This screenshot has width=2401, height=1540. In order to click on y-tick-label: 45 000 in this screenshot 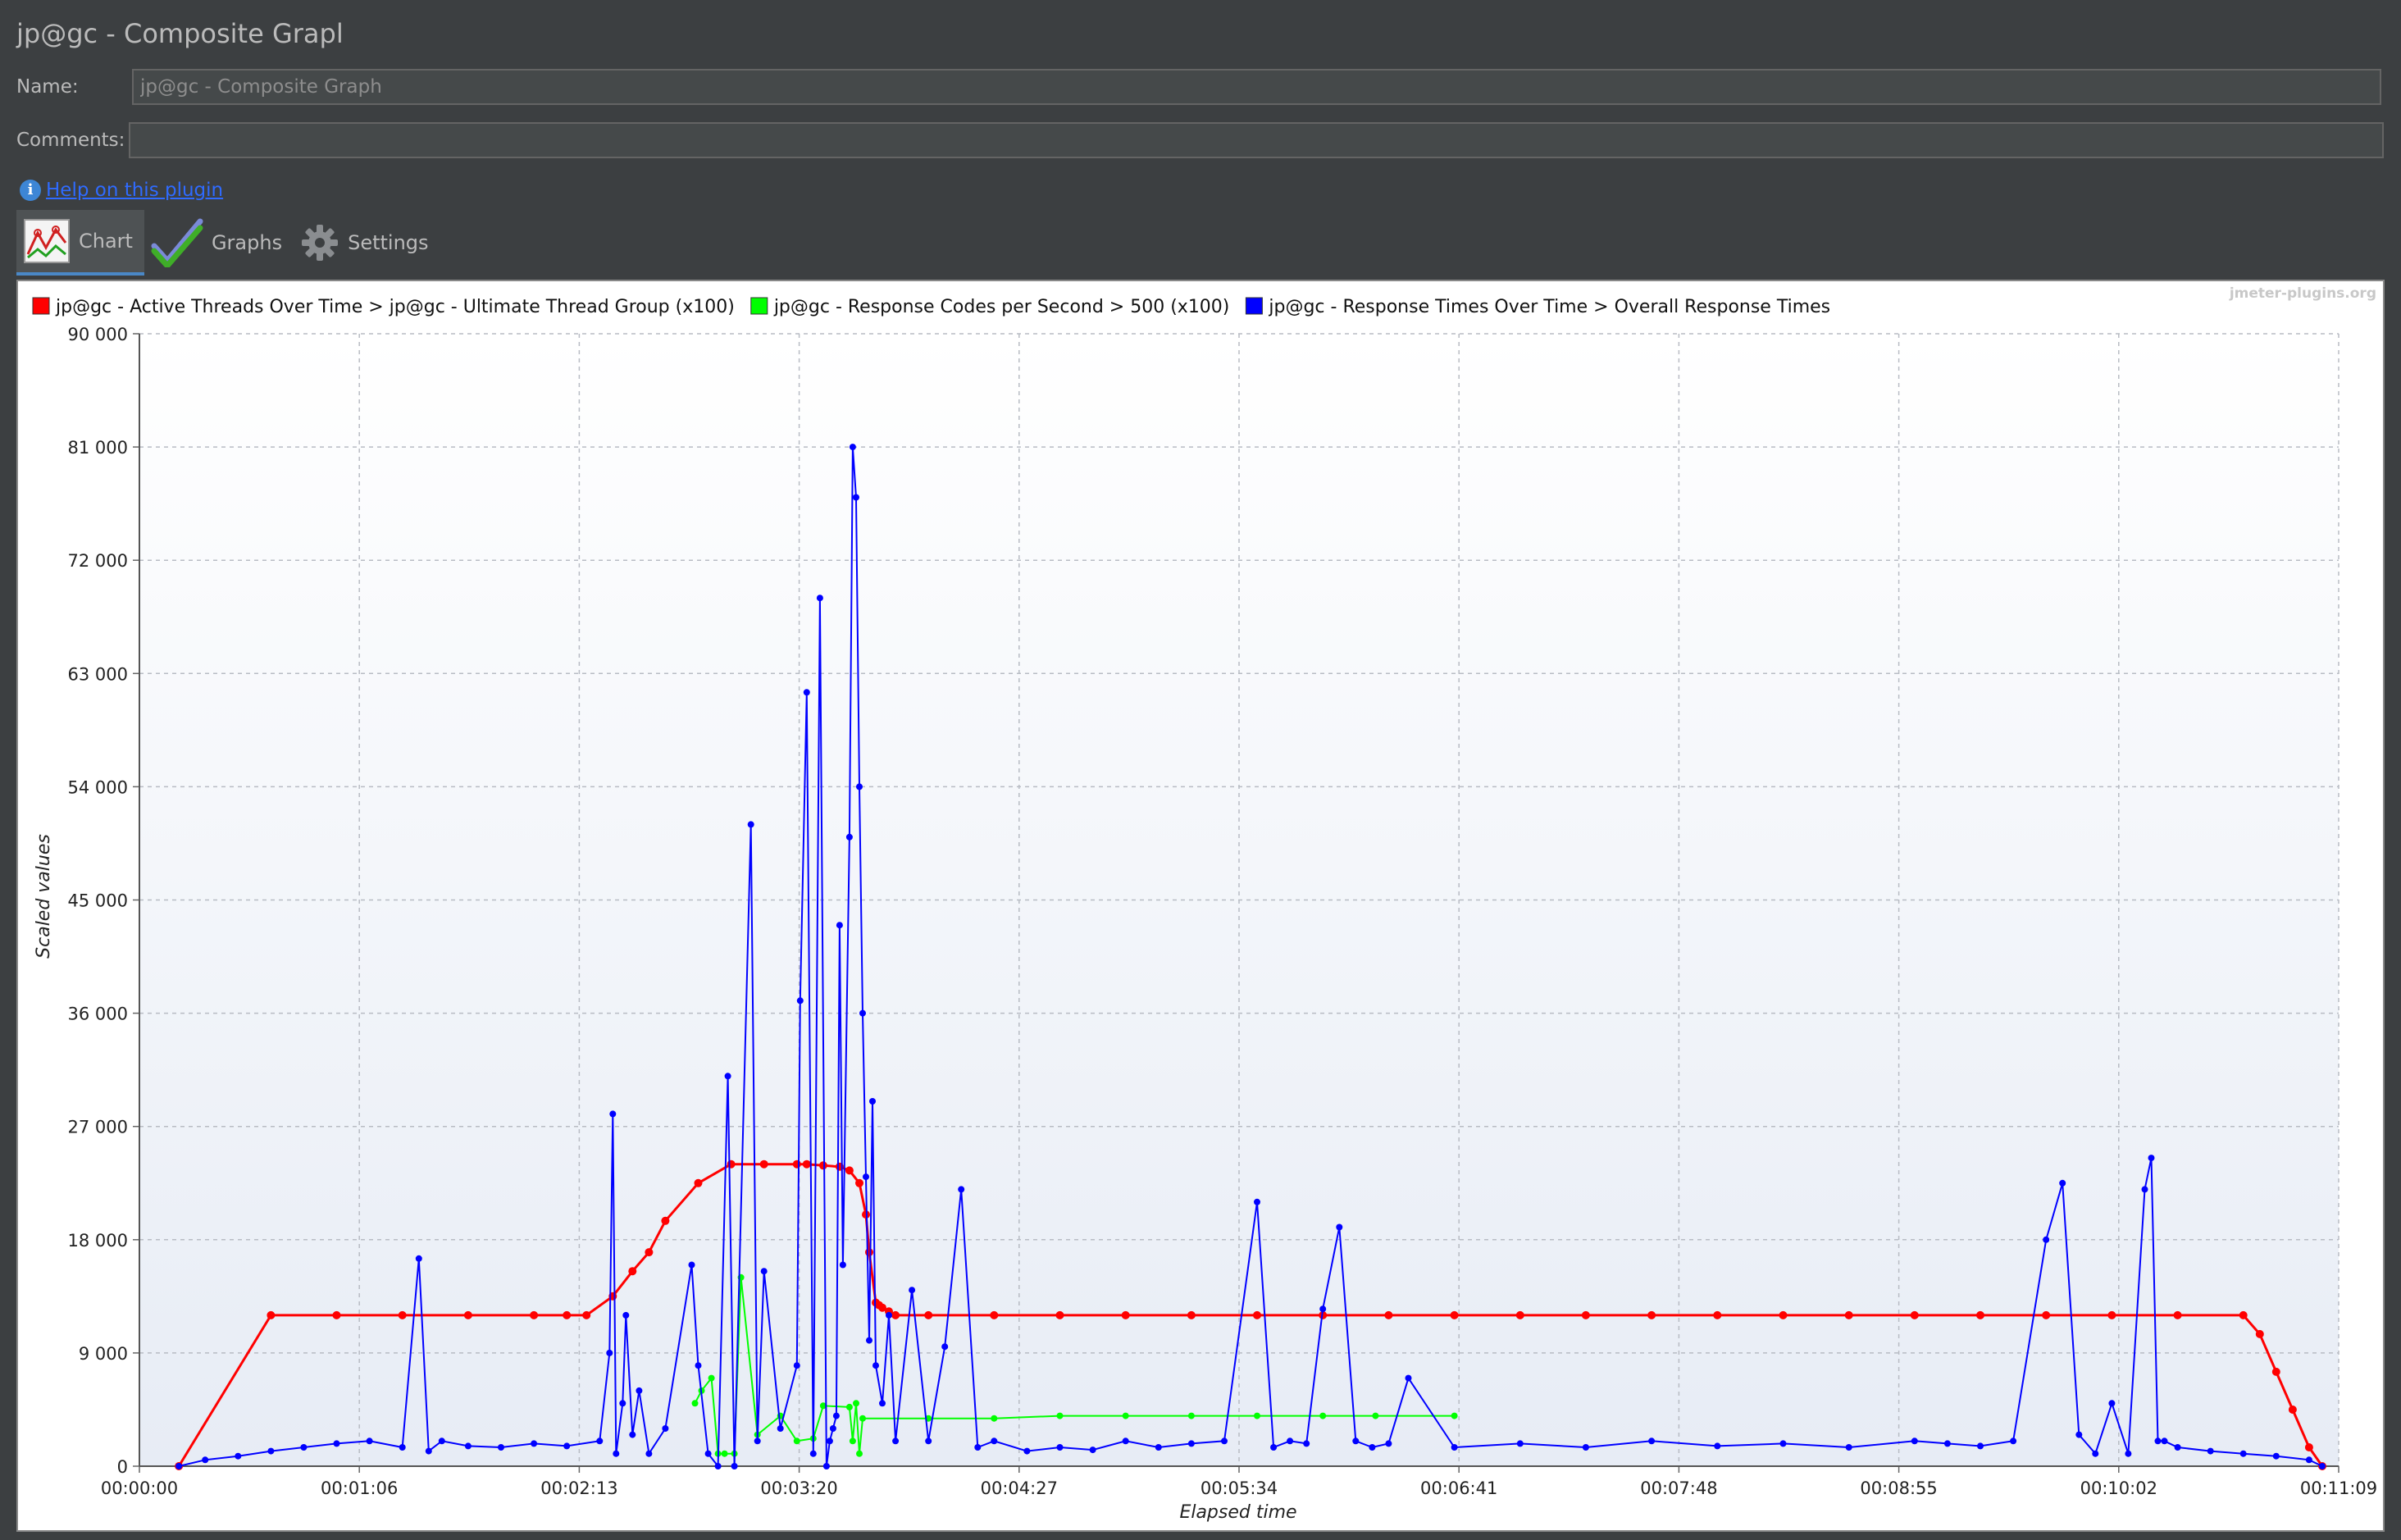, I will do `click(98, 901)`.